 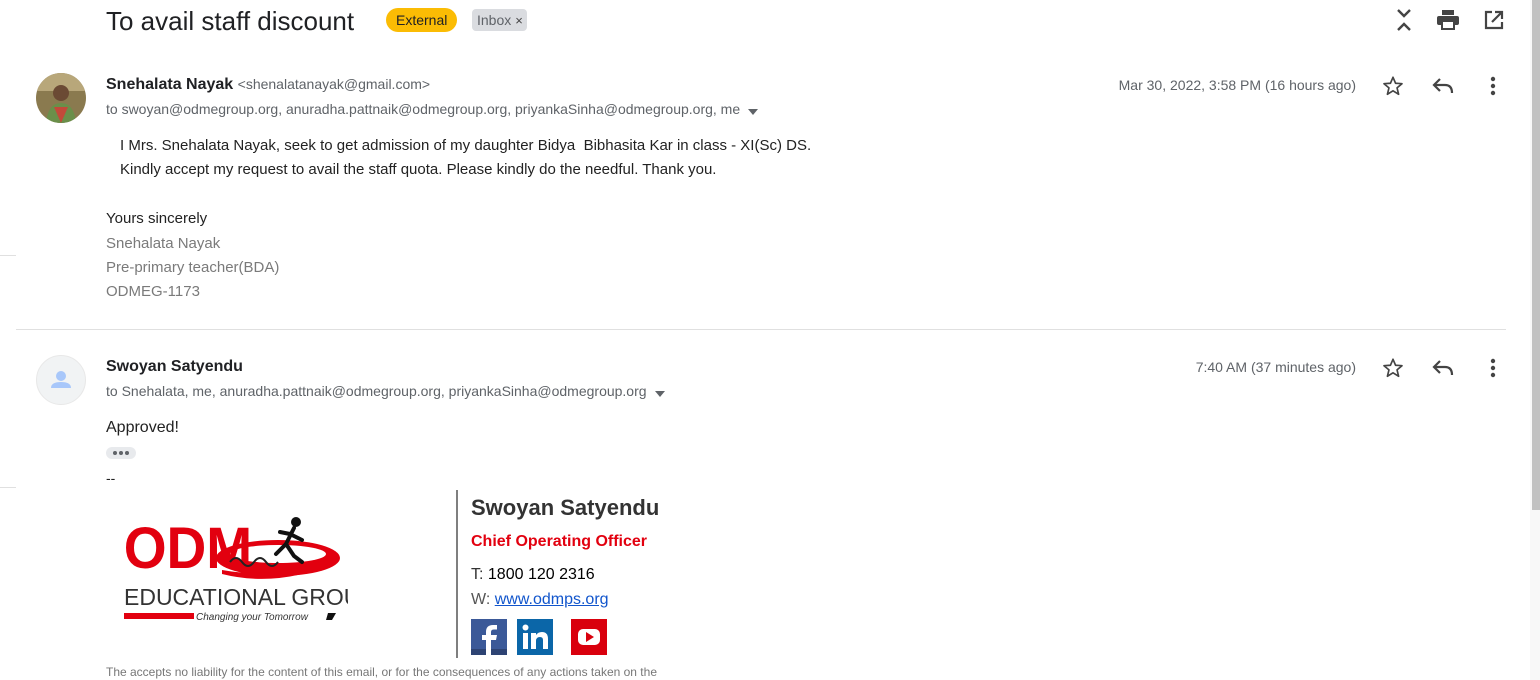 What do you see at coordinates (422, 20) in the screenshot?
I see `label-external: External` at bounding box center [422, 20].